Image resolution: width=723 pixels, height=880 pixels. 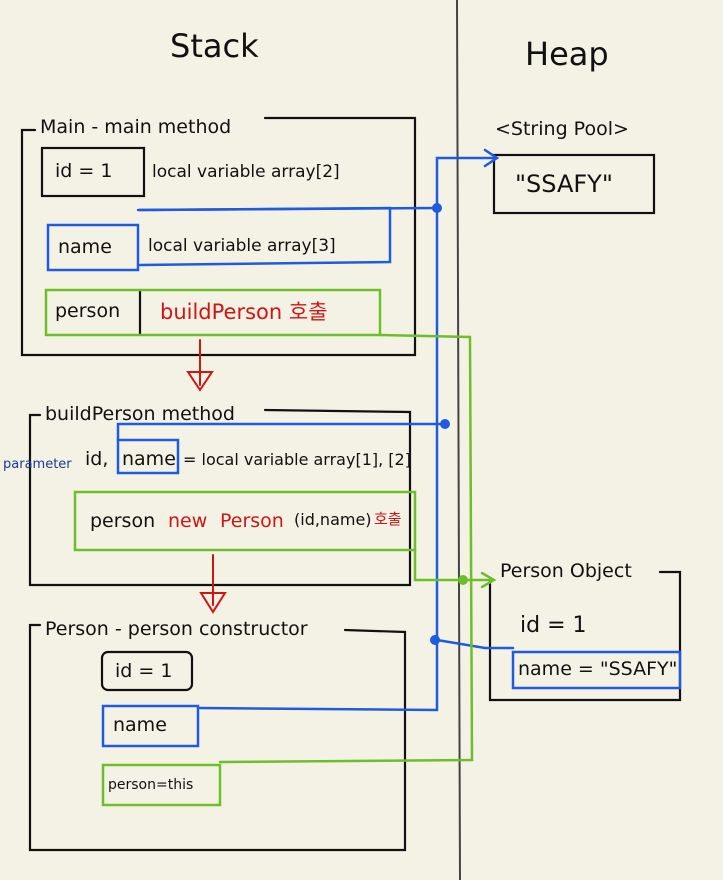 I want to click on stack-heap-divider, so click(x=458, y=440).